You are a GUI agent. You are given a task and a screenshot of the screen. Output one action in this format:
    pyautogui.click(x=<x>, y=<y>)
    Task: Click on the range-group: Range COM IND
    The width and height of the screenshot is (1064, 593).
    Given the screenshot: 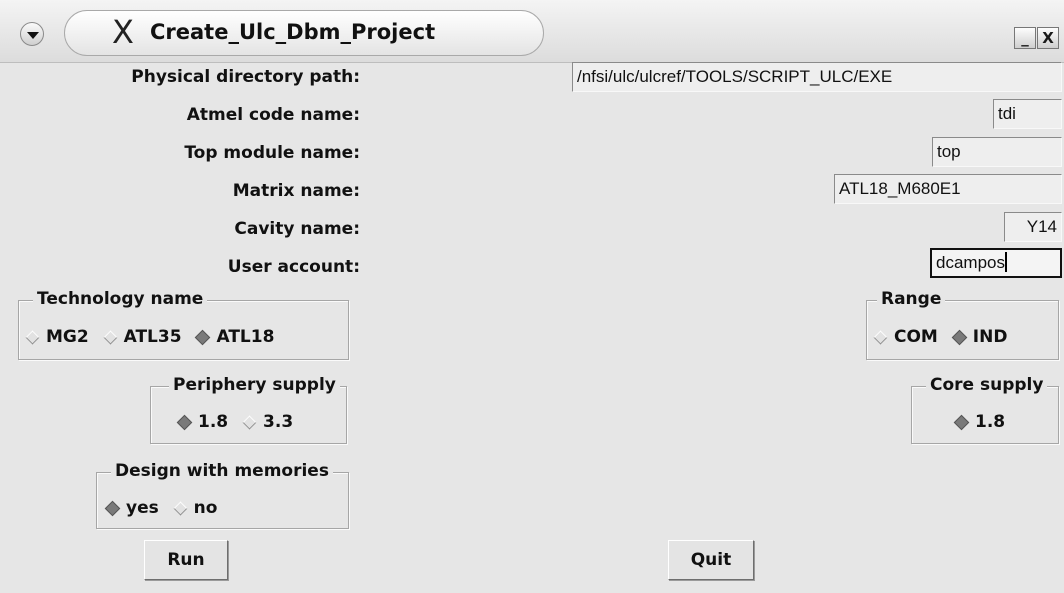 What is the action you would take?
    pyautogui.click(x=962, y=324)
    